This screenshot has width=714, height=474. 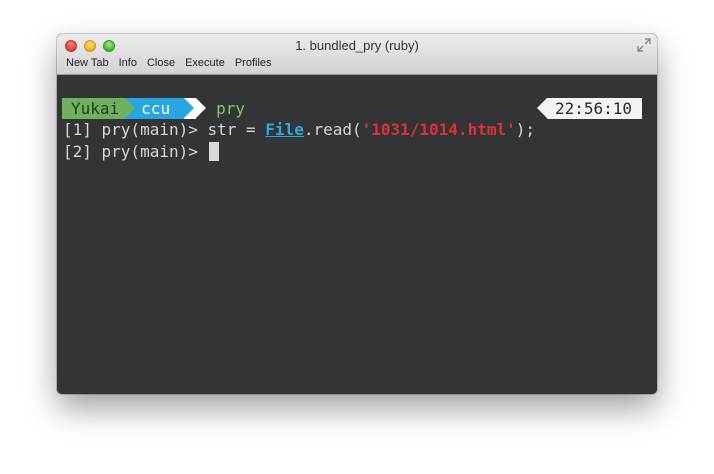 I want to click on prompt-clock: 22:56:10, so click(x=589, y=108).